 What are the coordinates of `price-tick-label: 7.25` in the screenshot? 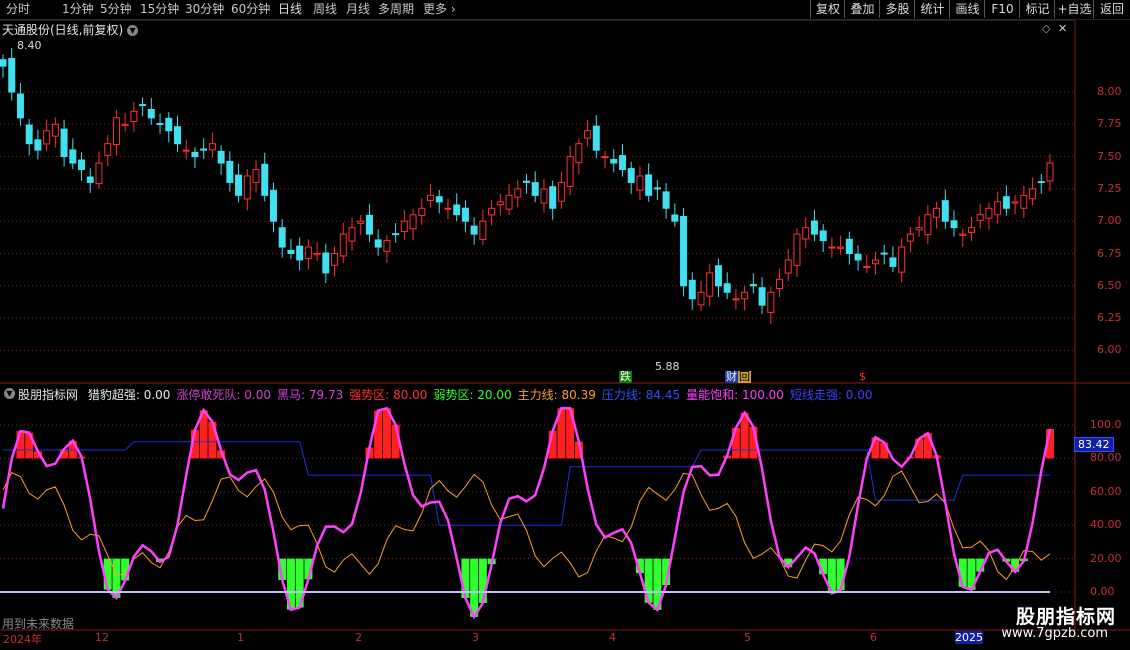 It's located at (1109, 188).